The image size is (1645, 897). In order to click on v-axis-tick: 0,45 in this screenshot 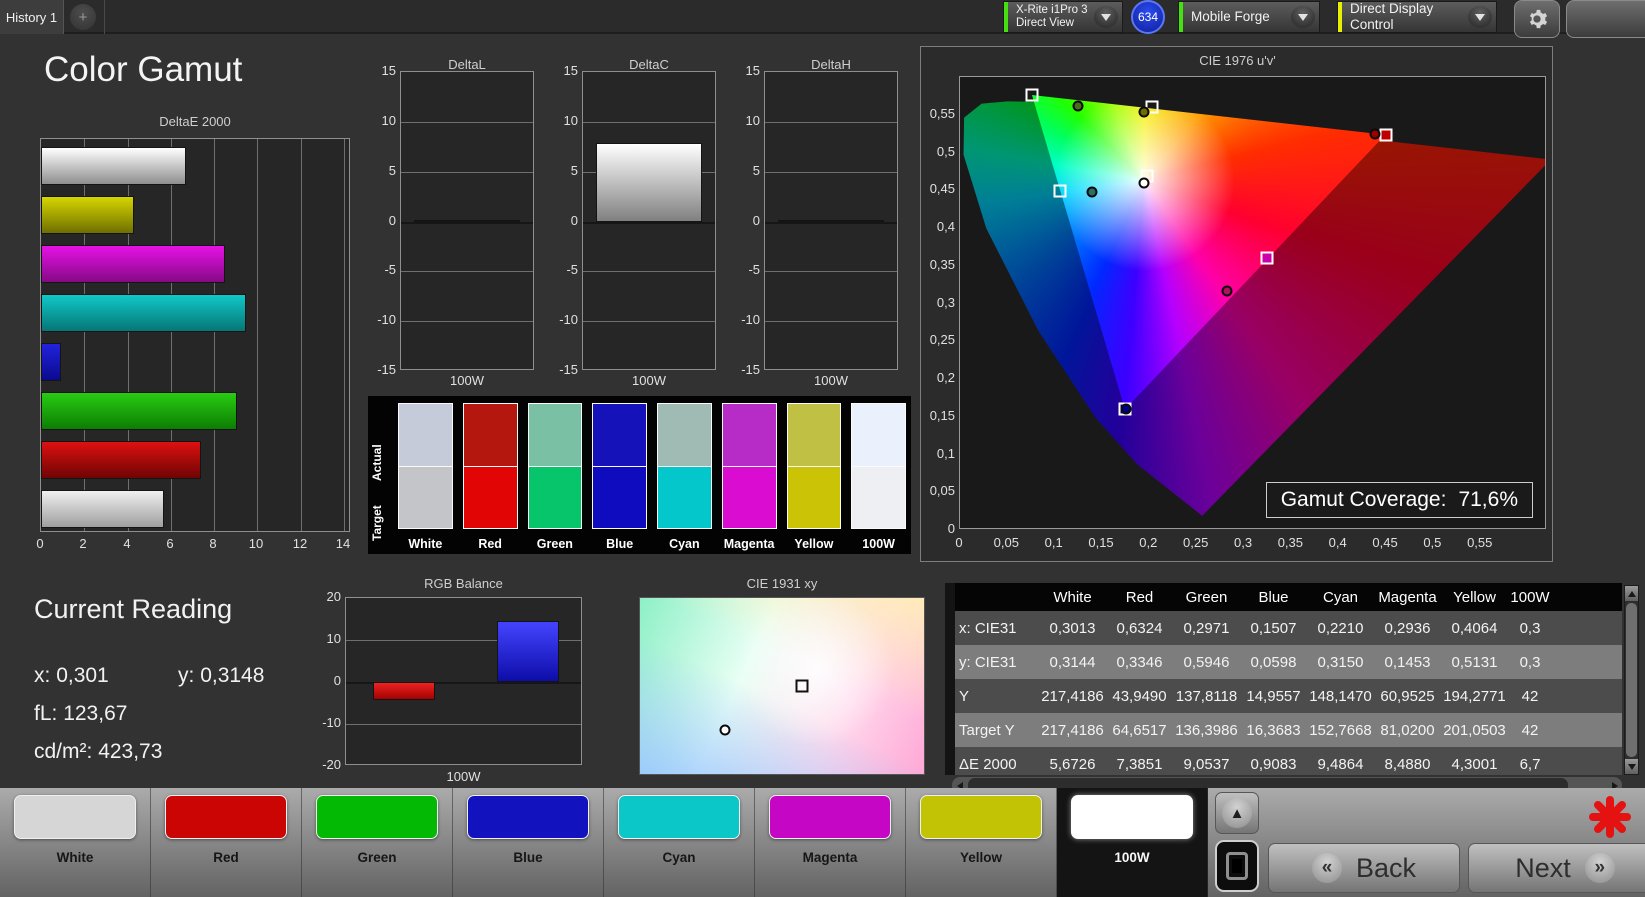, I will do `click(942, 189)`.